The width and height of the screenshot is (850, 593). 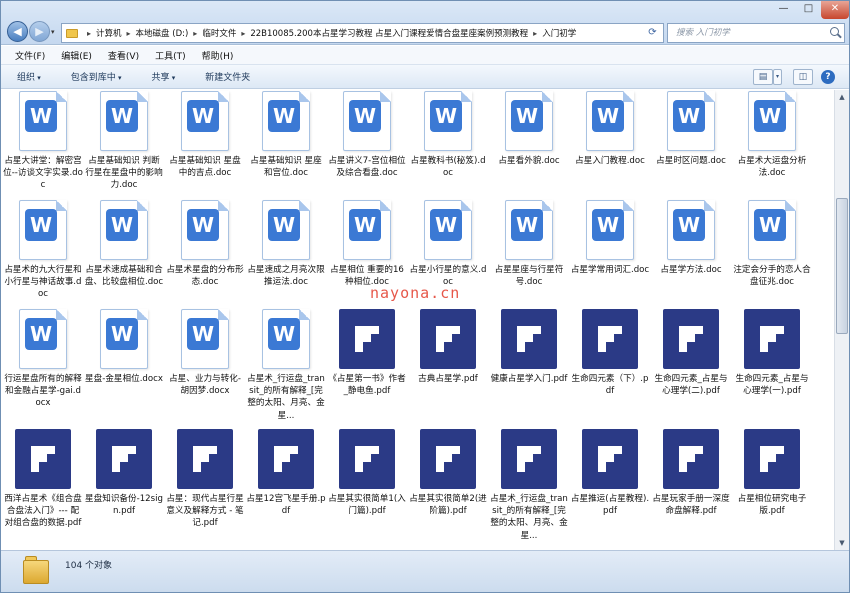 What do you see at coordinates (286, 167) in the screenshot?
I see `file-name: 占星基础知识 星座和宫位.doc` at bounding box center [286, 167].